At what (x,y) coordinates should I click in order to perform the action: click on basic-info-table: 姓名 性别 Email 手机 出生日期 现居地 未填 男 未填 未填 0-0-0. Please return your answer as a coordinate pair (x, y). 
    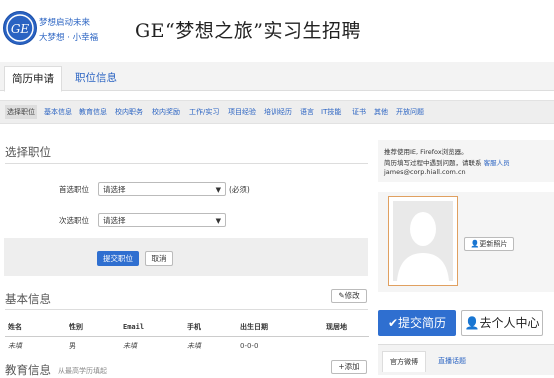
    Looking at the image, I should click on (187, 336).